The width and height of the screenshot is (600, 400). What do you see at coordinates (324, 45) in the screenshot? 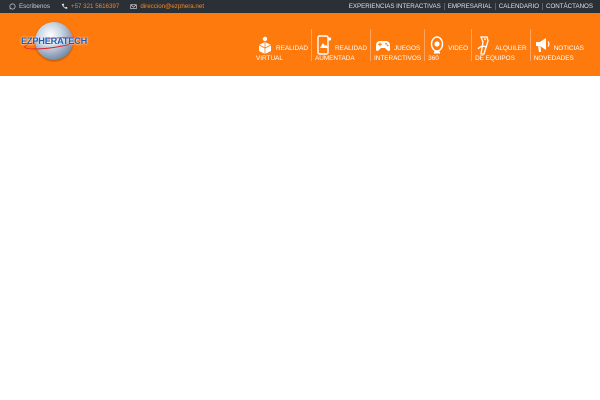
I see `ar-phone-icon` at bounding box center [324, 45].